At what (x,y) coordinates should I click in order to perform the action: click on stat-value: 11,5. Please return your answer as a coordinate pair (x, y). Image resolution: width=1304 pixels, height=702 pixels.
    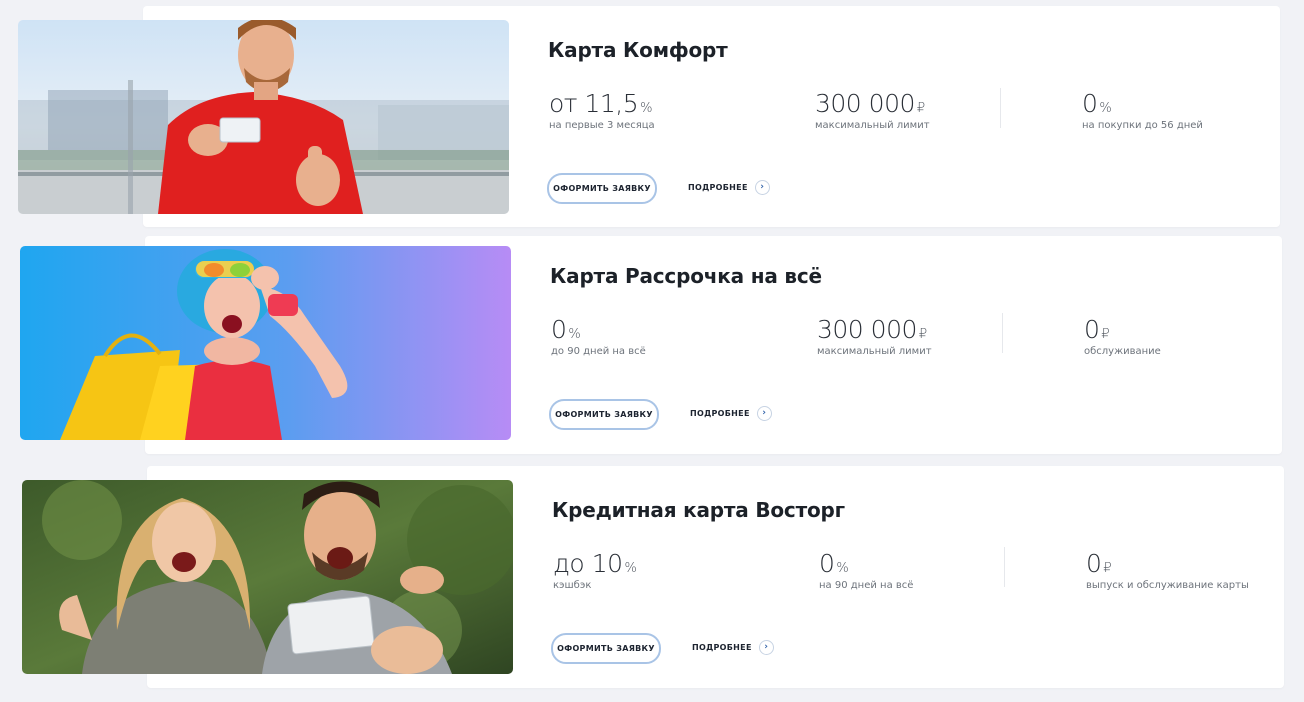
    Looking at the image, I should click on (611, 103).